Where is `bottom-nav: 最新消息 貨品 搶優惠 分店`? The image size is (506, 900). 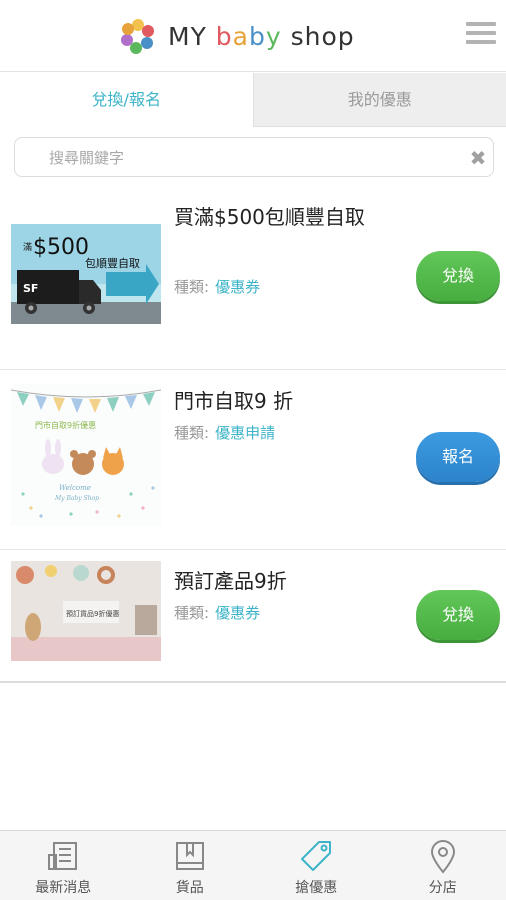 bottom-nav: 最新消息 貨品 搶優惠 分店 is located at coordinates (253, 865).